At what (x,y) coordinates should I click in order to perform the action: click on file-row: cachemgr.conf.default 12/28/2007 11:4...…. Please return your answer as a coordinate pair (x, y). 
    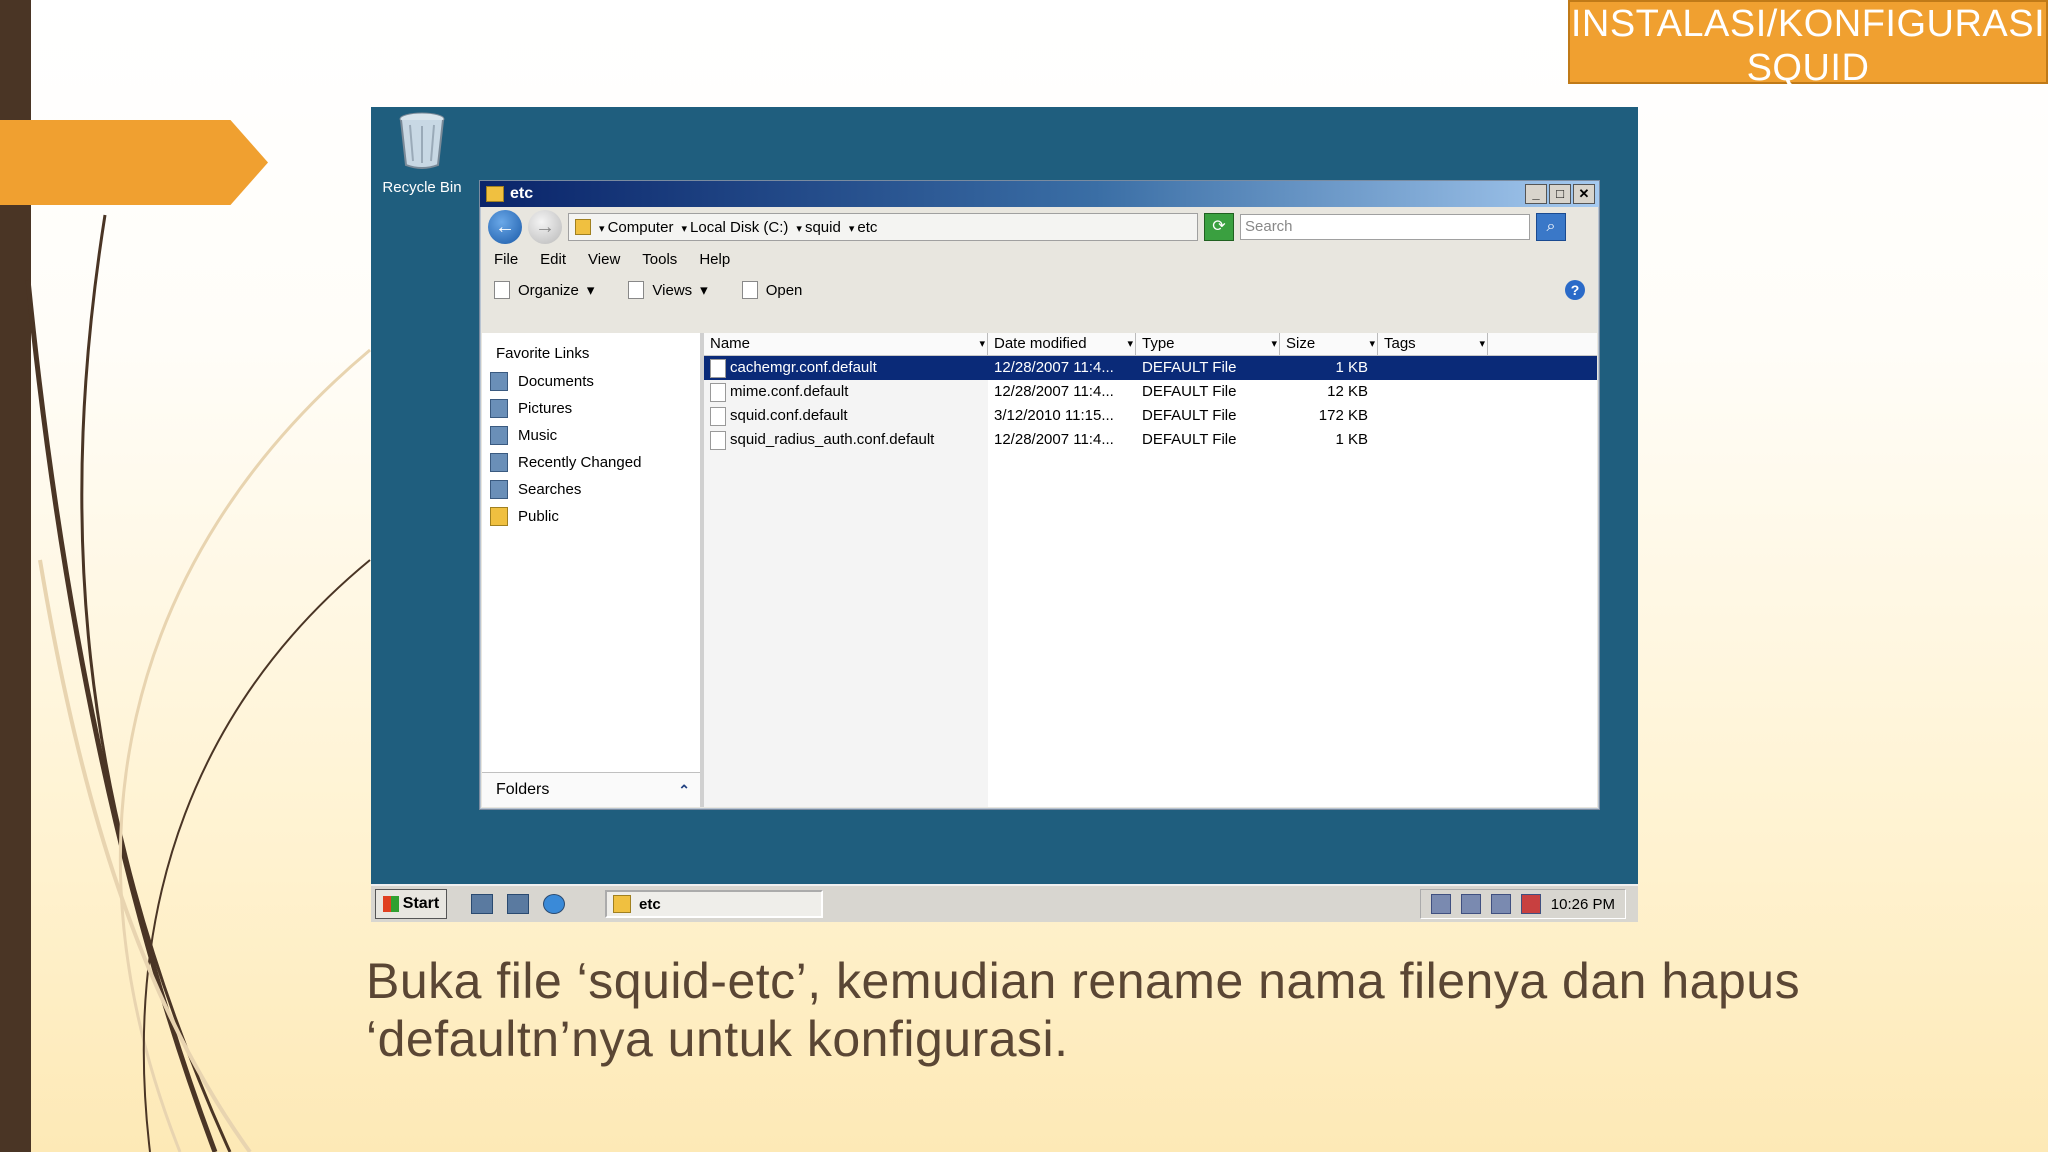
    Looking at the image, I should click on (1150, 368).